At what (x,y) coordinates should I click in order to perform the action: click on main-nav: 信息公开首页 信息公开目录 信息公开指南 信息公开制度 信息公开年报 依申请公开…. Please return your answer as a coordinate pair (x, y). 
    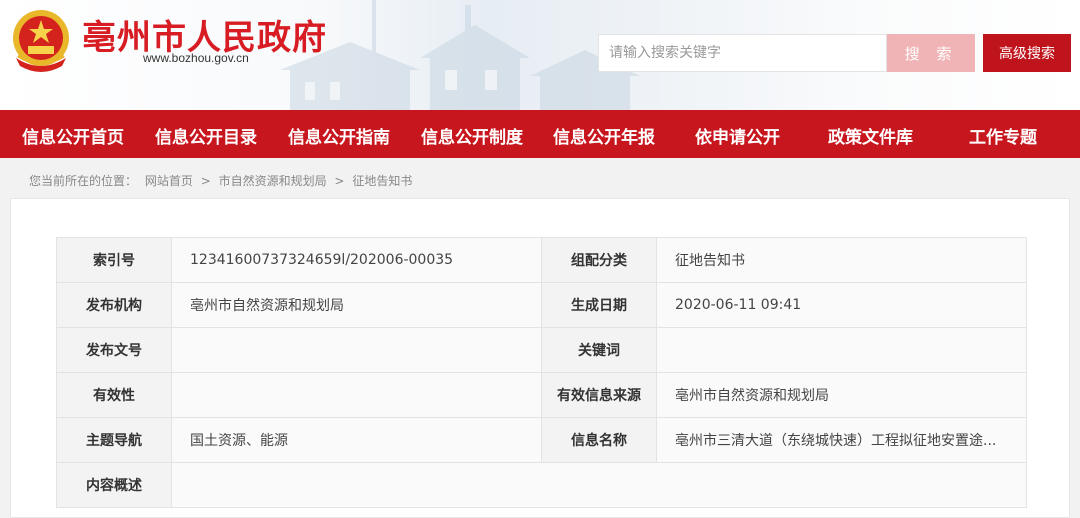
    Looking at the image, I should click on (540, 134).